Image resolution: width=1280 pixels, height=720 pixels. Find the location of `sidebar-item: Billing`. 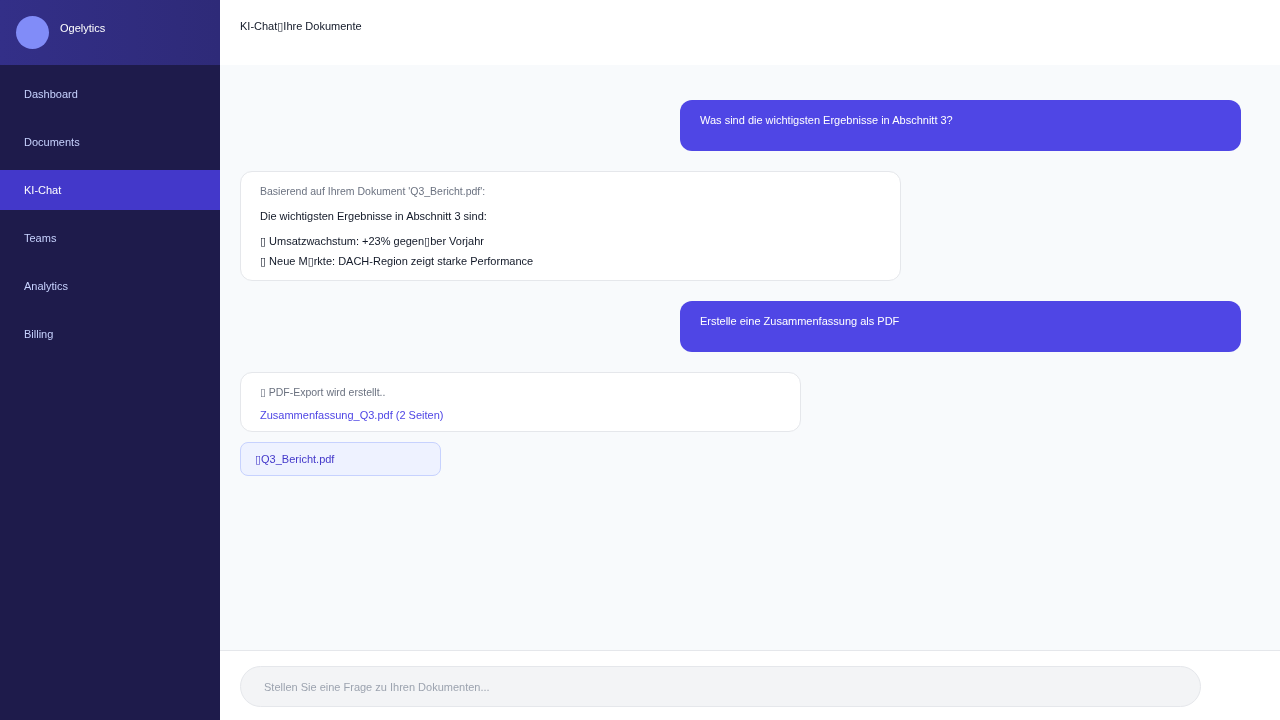

sidebar-item: Billing is located at coordinates (110, 334).